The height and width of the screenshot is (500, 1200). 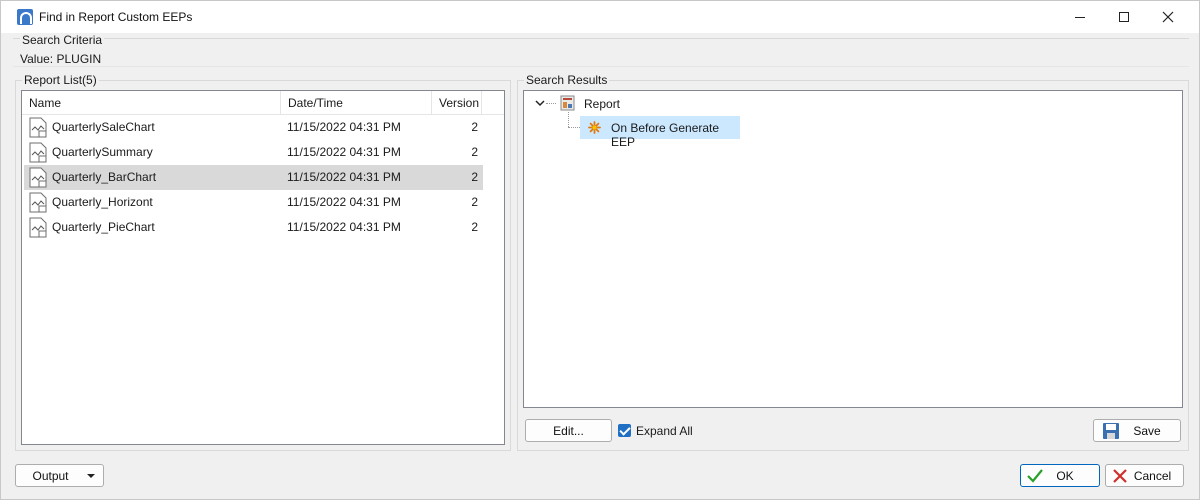 What do you see at coordinates (1120, 476) in the screenshot?
I see `cancel-x-icon` at bounding box center [1120, 476].